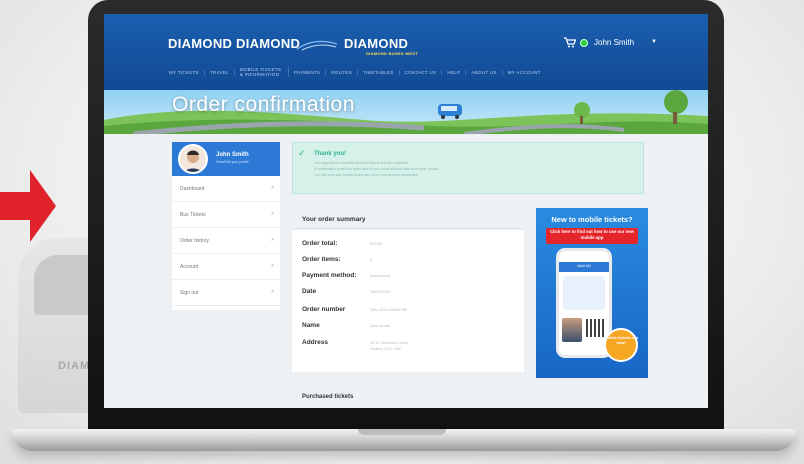 This screenshot has width=804, height=464. I want to click on sidebar-item-bus-tickets: Bus Tickets >, so click(226, 215).